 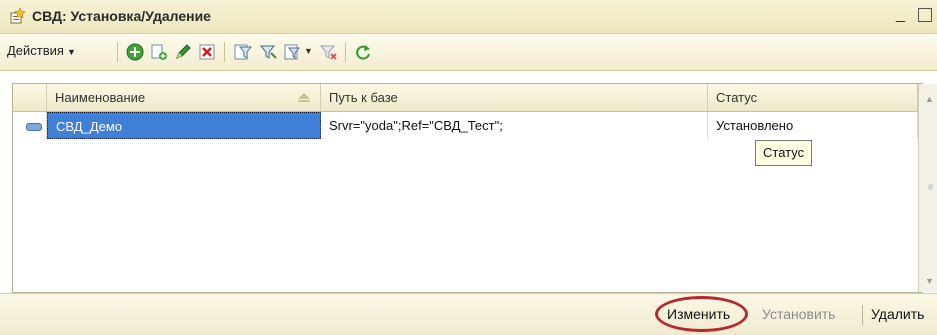 I want to click on button-separator, so click(x=862, y=315).